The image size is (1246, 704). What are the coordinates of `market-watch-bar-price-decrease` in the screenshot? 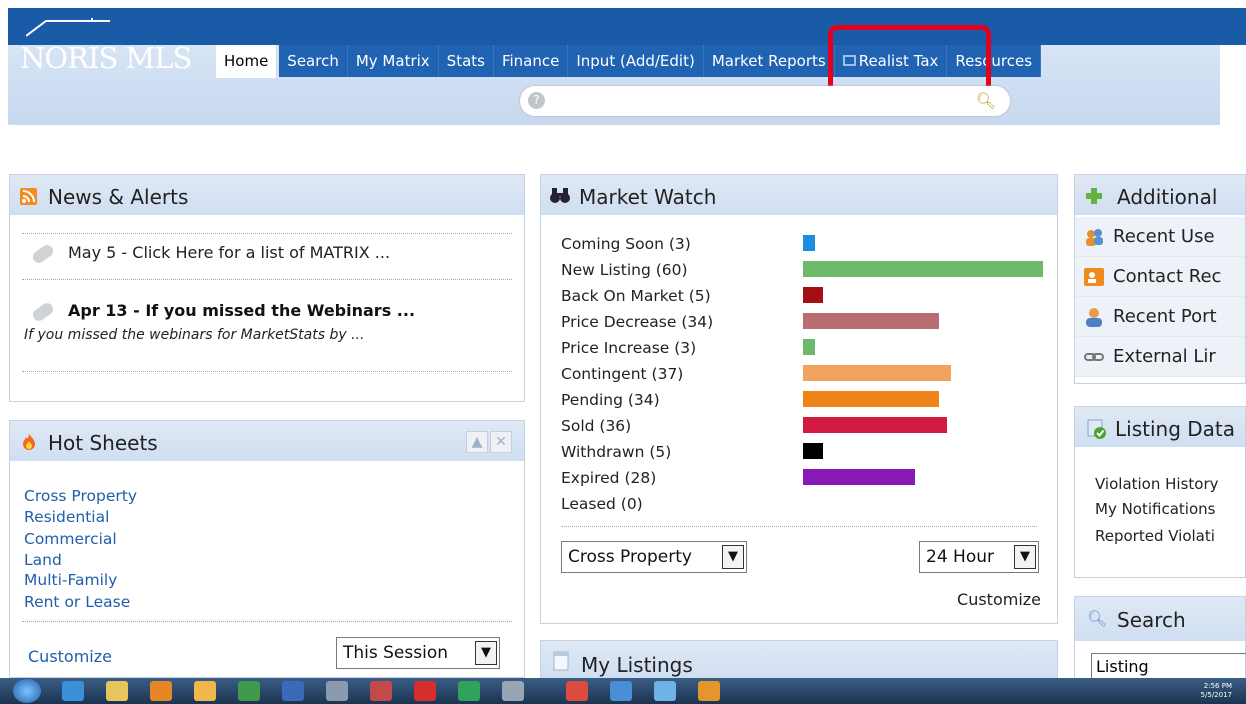 It's located at (871, 321).